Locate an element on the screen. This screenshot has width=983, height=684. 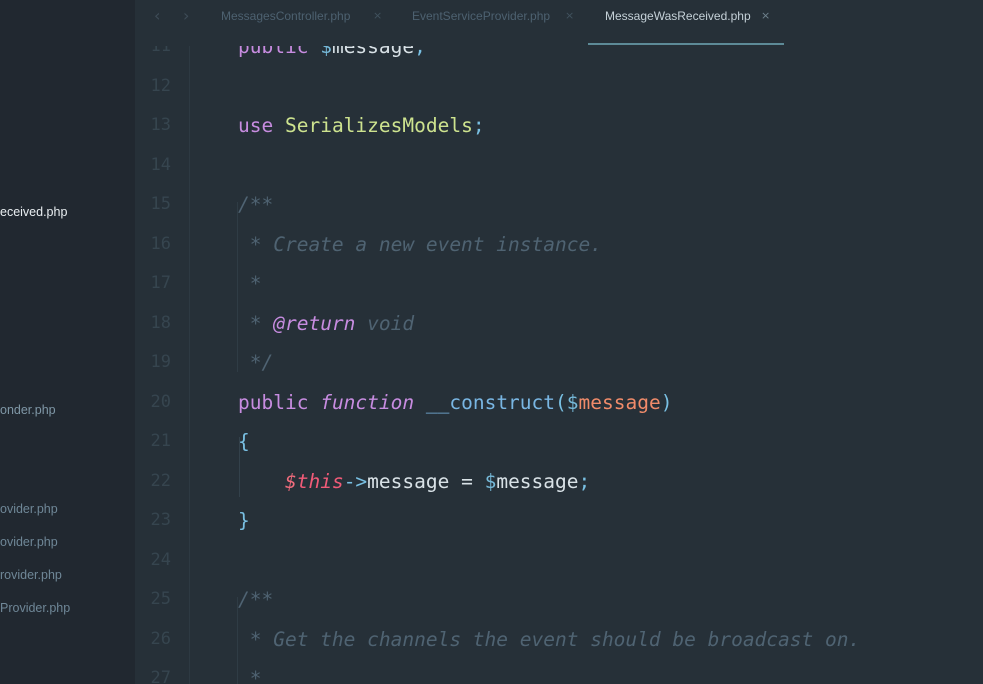
code-text: { is located at coordinates (244, 441).